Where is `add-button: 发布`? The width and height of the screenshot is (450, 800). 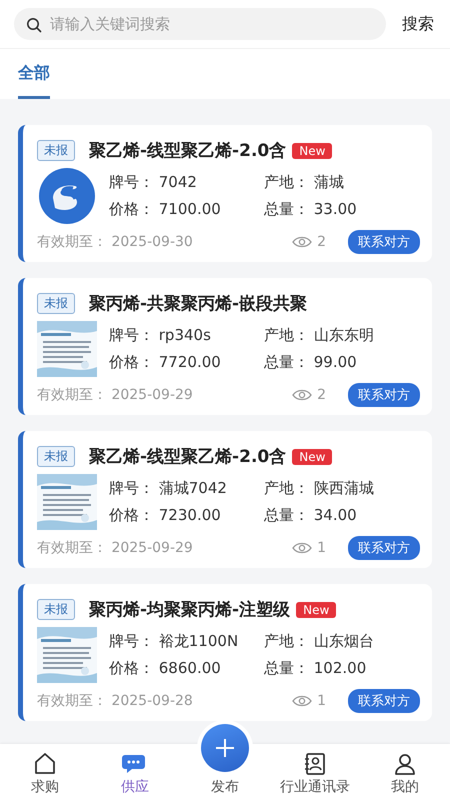 add-button: 发布 is located at coordinates (225, 760).